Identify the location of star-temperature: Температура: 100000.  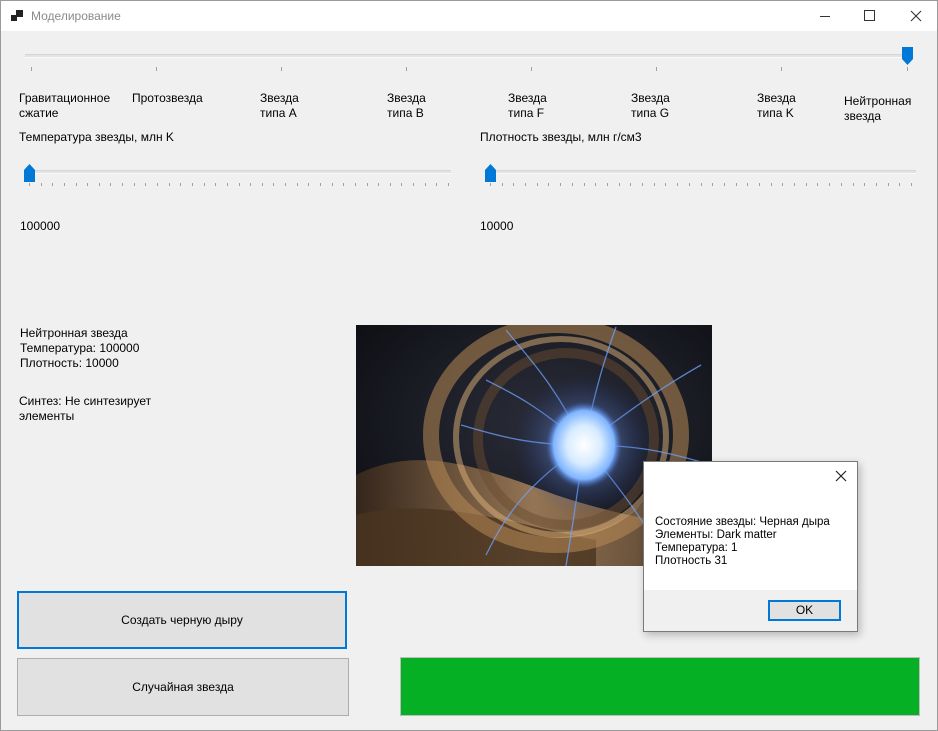
(80, 348).